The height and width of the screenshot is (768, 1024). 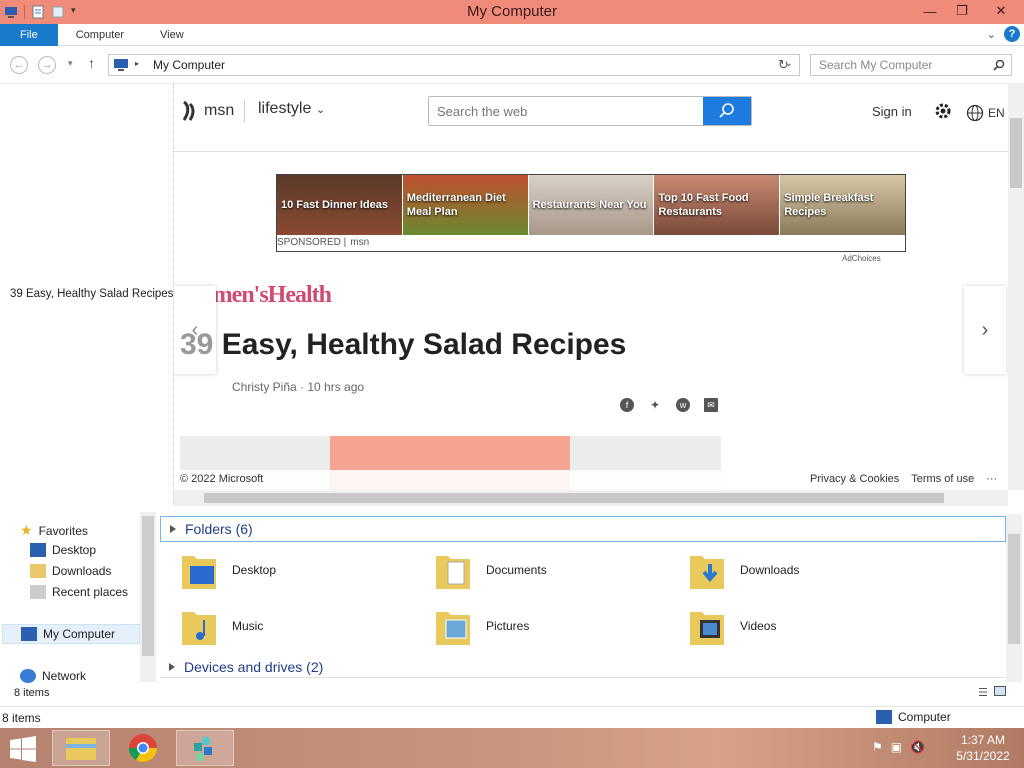 I want to click on ad-tile: Restaurants Near You, so click(x=591, y=205).